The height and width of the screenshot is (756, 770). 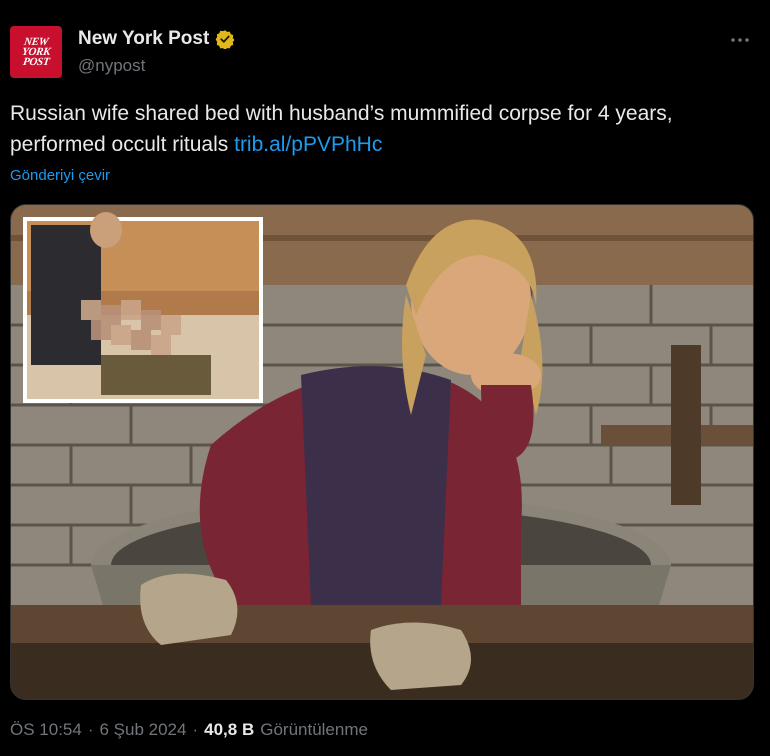 I want to click on author-name-row: New York Post, so click(x=156, y=39).